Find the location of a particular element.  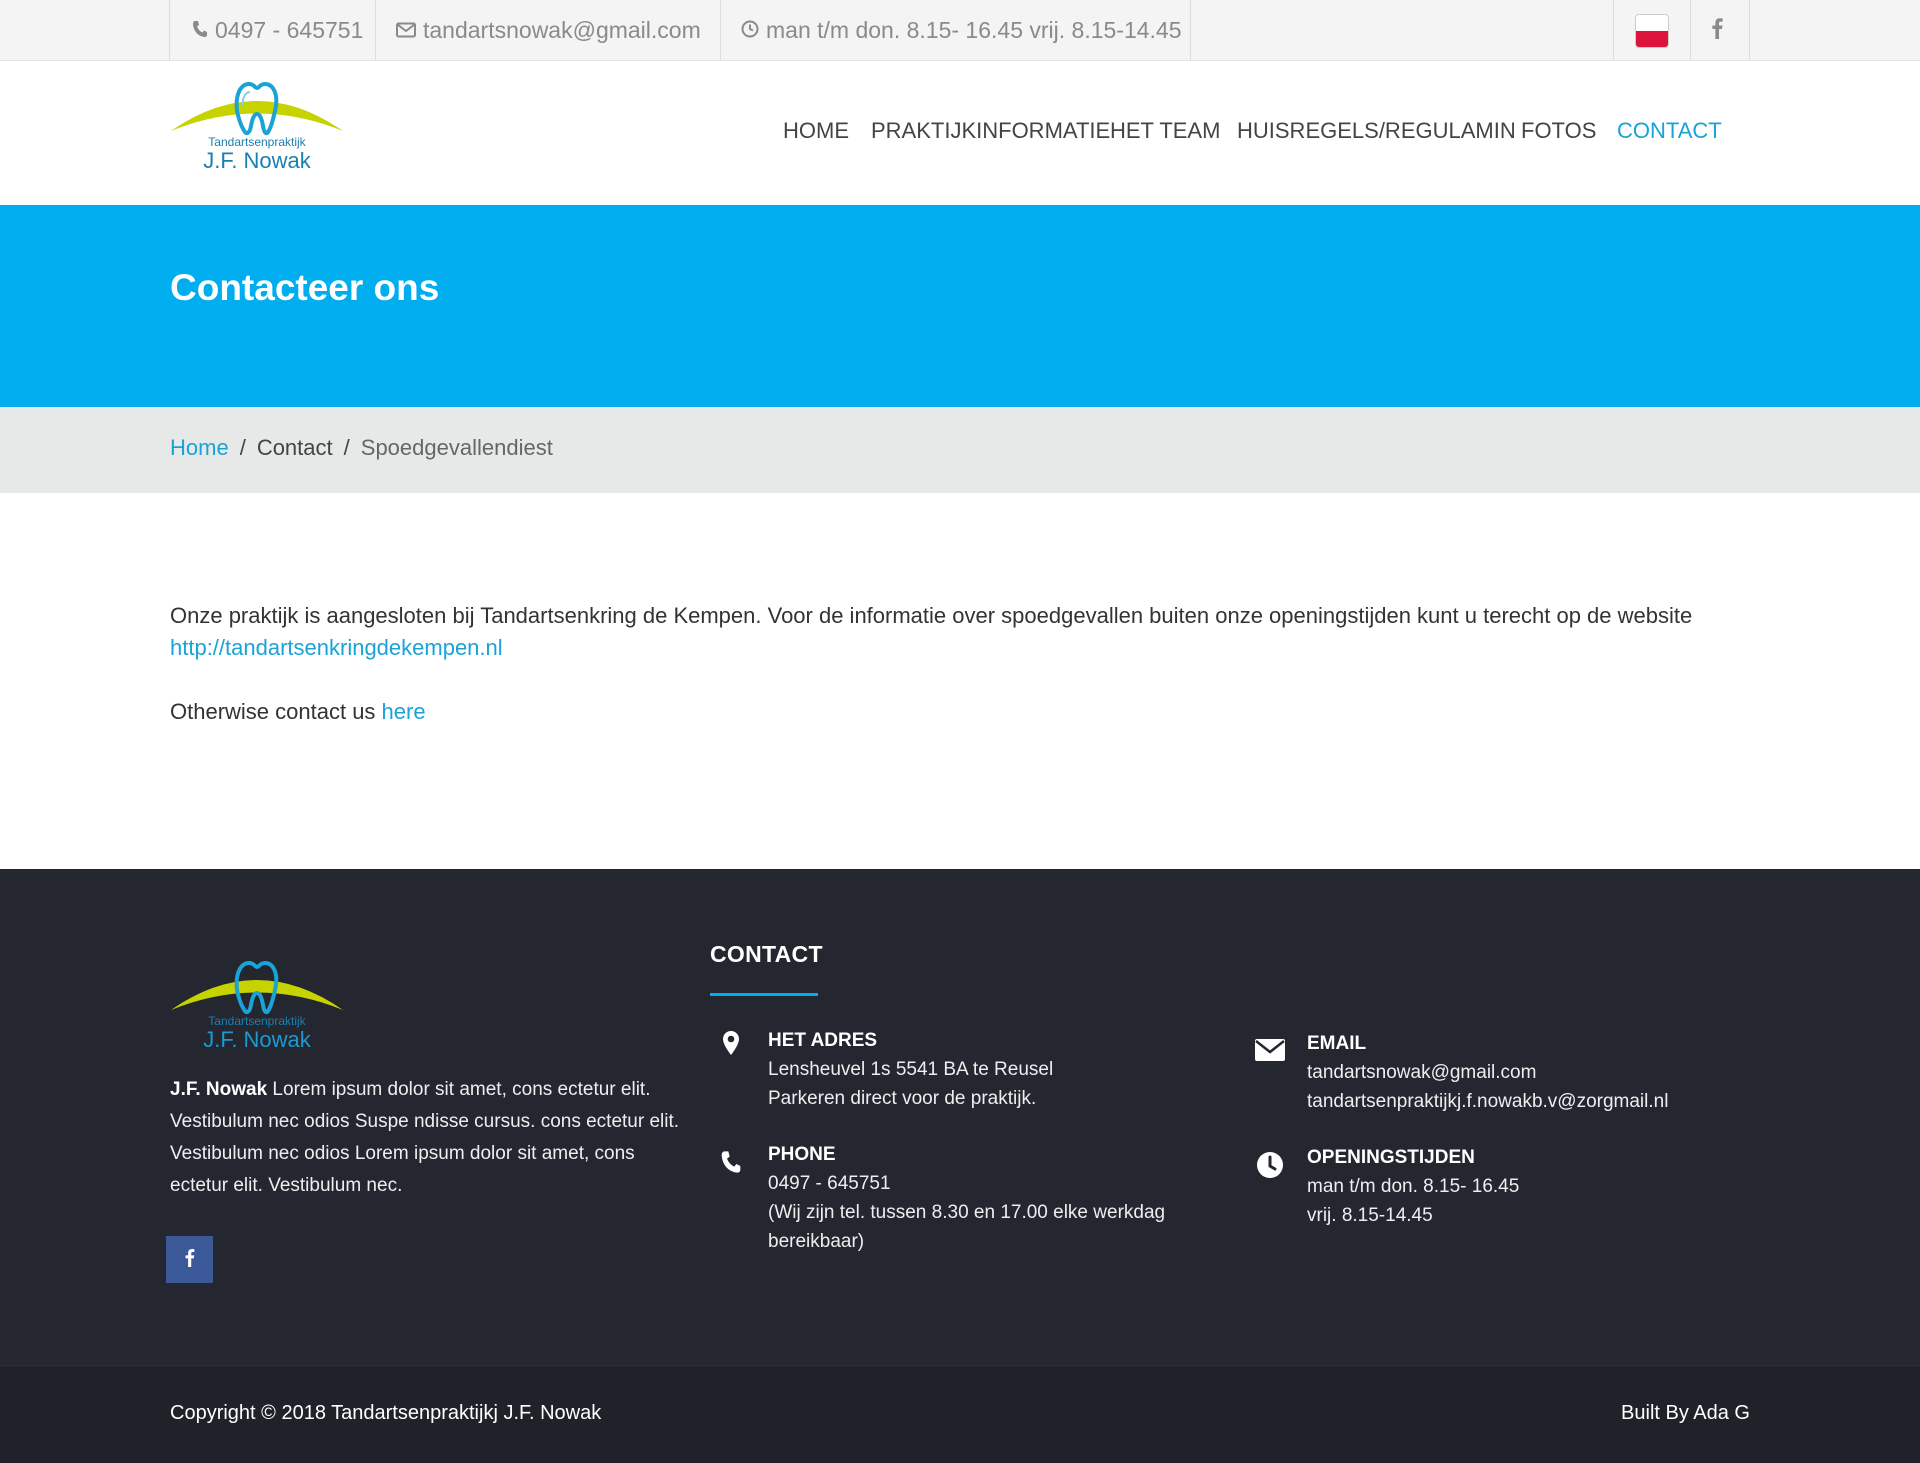

breadcrumb-current: Spoedgevallendiest is located at coordinates (456, 447).